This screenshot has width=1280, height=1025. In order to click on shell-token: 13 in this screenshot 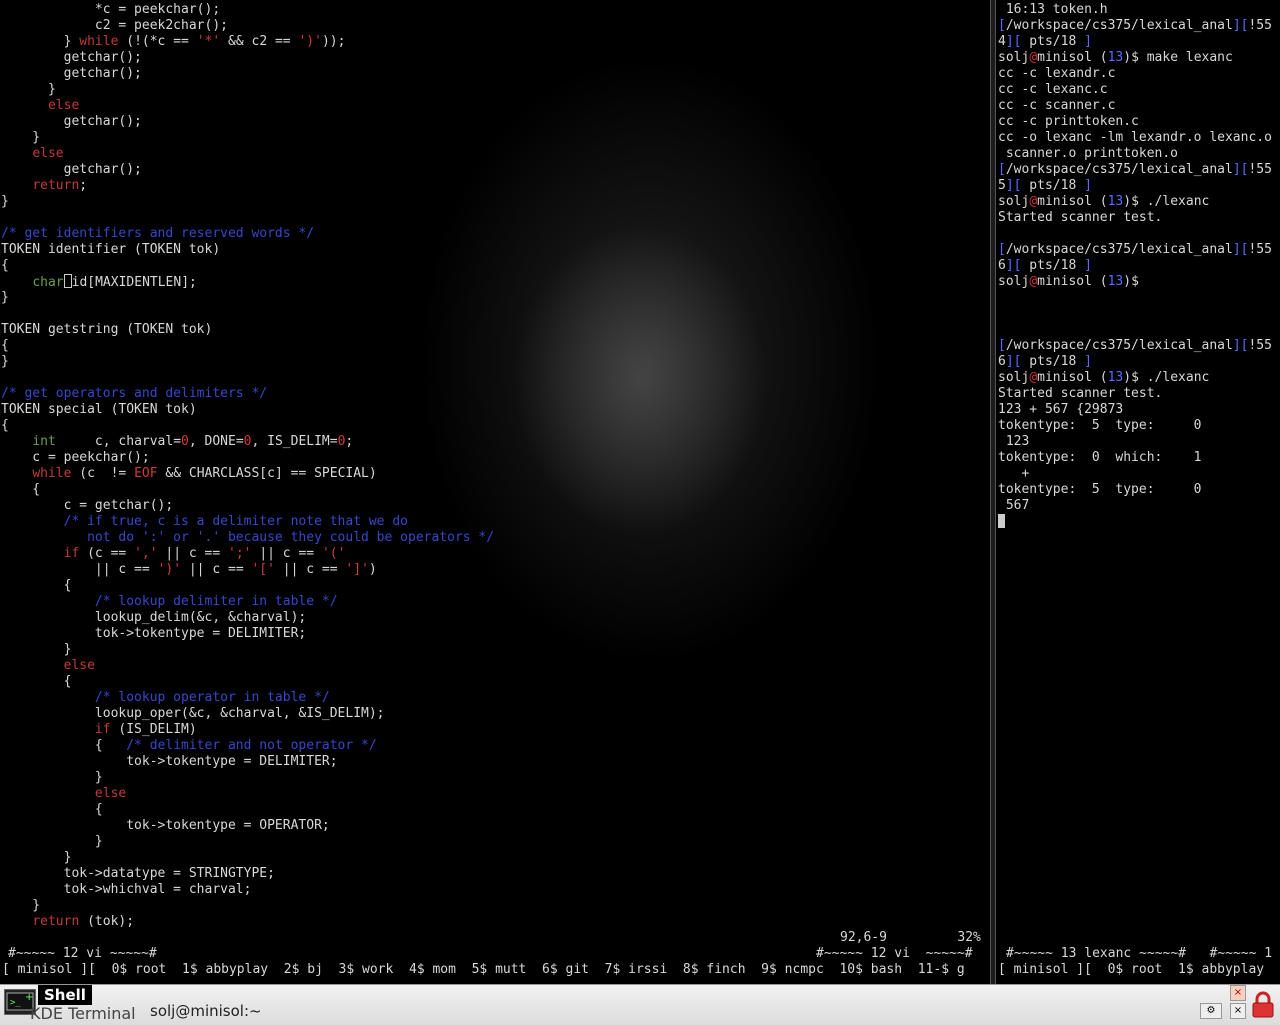, I will do `click(1115, 57)`.